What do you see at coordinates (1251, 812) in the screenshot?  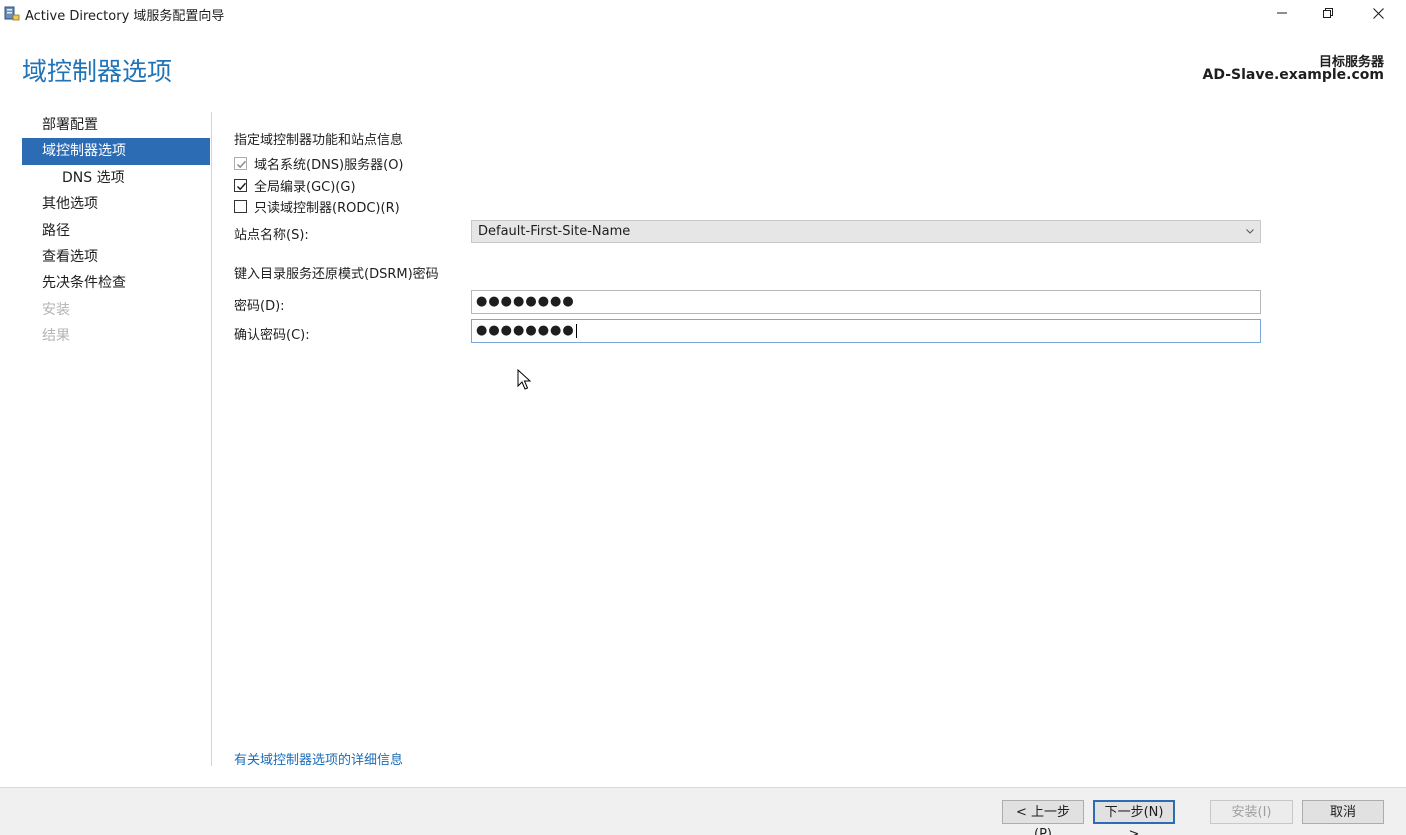 I see `install-button: 安装(I)` at bounding box center [1251, 812].